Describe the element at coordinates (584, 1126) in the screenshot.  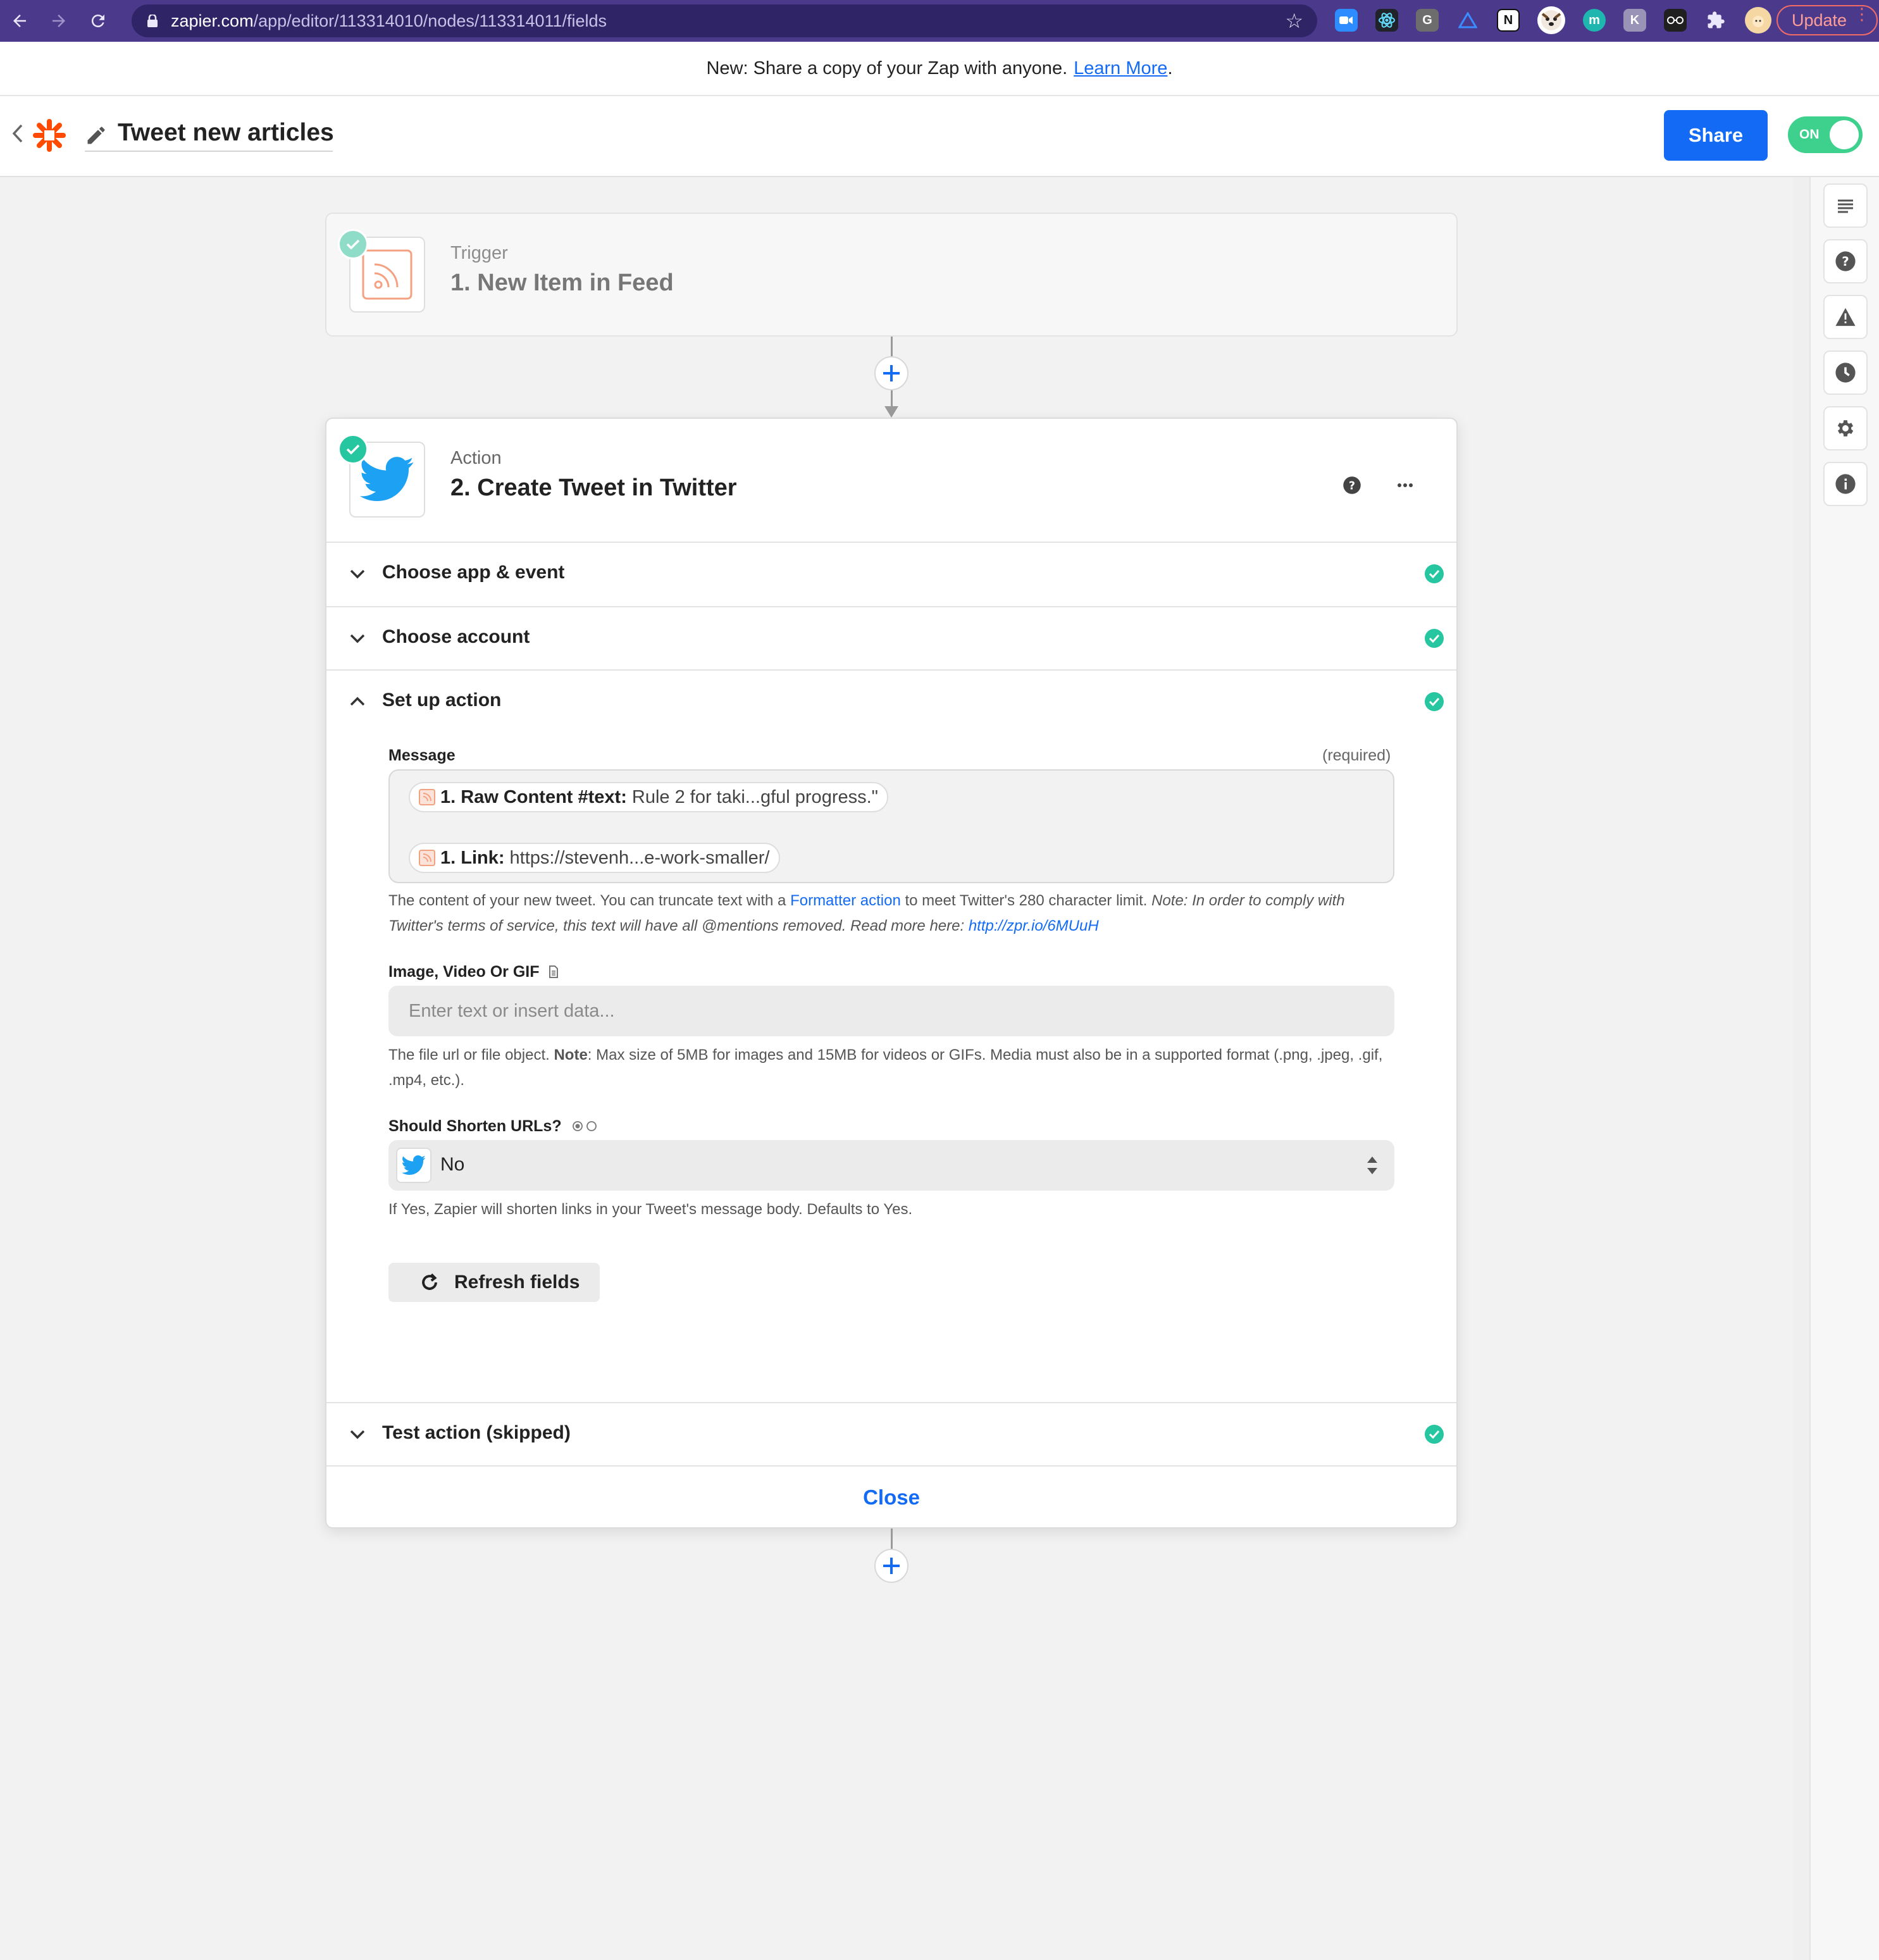
I see `radio-toggle-icon` at that location.